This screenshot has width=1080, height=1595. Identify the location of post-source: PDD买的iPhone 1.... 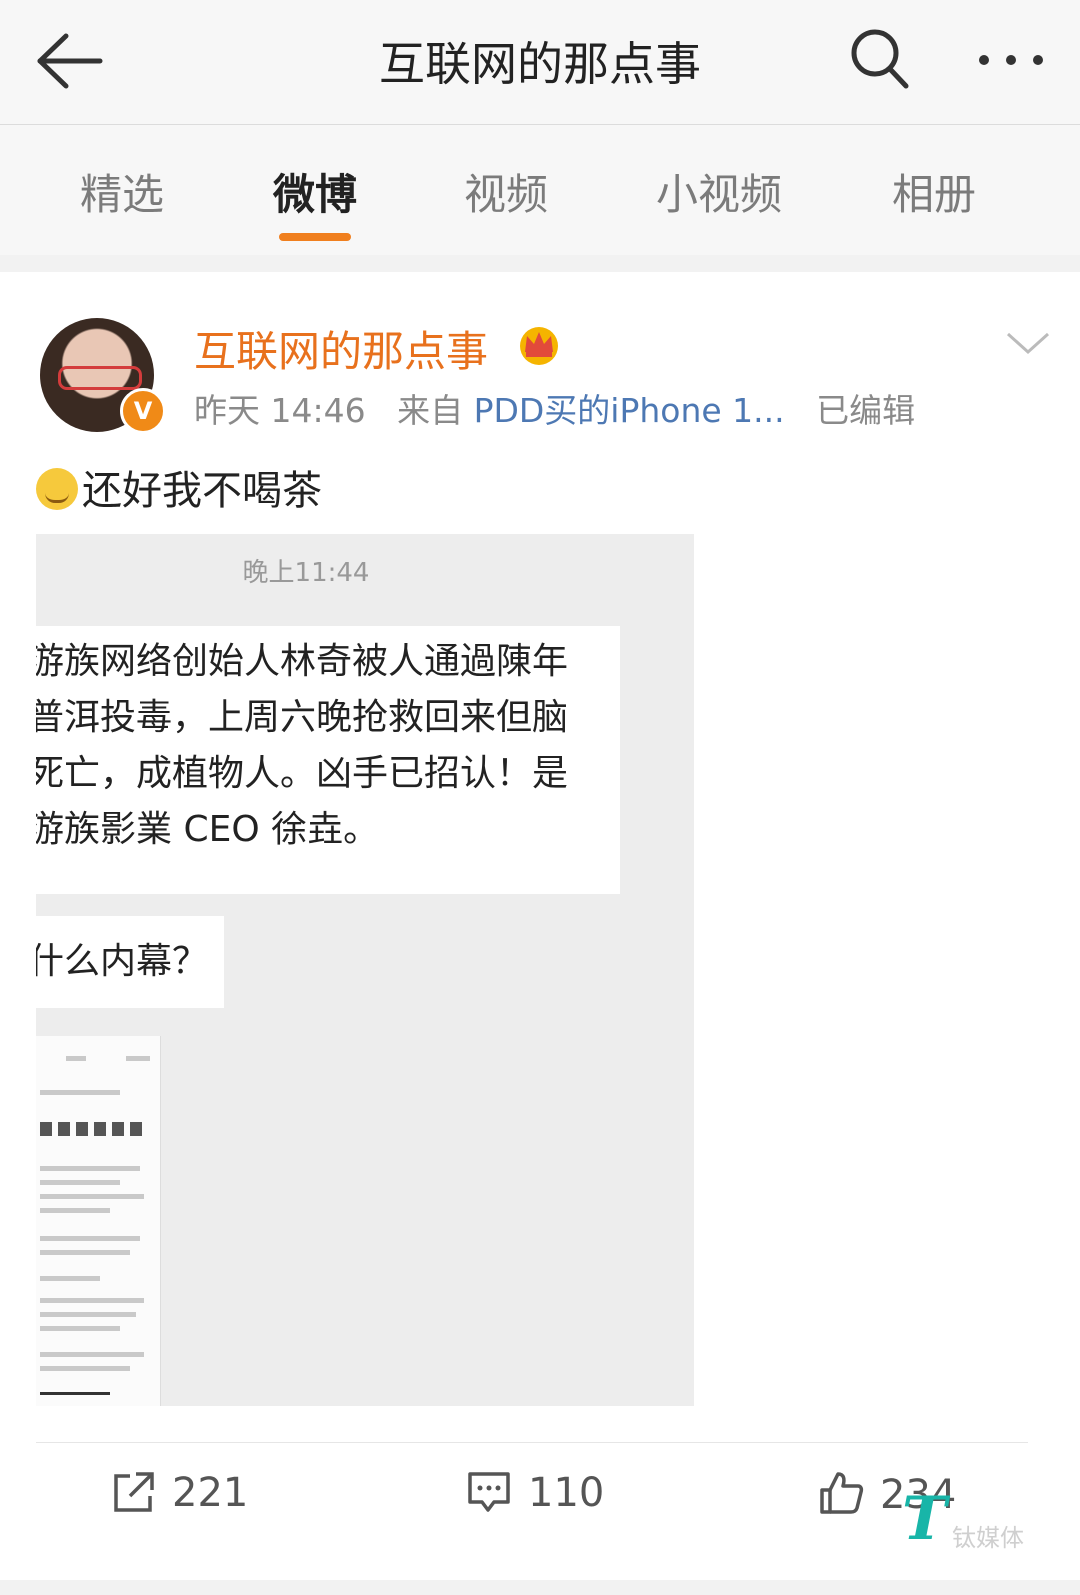
(629, 410).